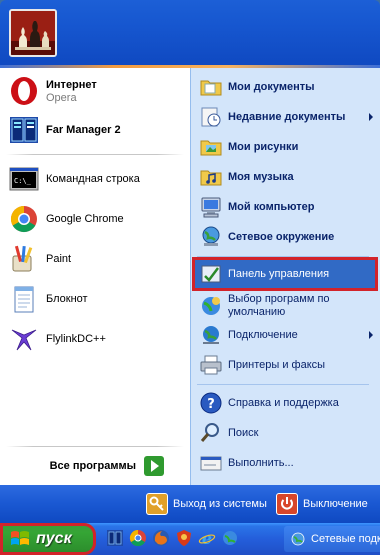  What do you see at coordinates (271, 207) in the screenshot?
I see `place-label: Мой компьютер` at bounding box center [271, 207].